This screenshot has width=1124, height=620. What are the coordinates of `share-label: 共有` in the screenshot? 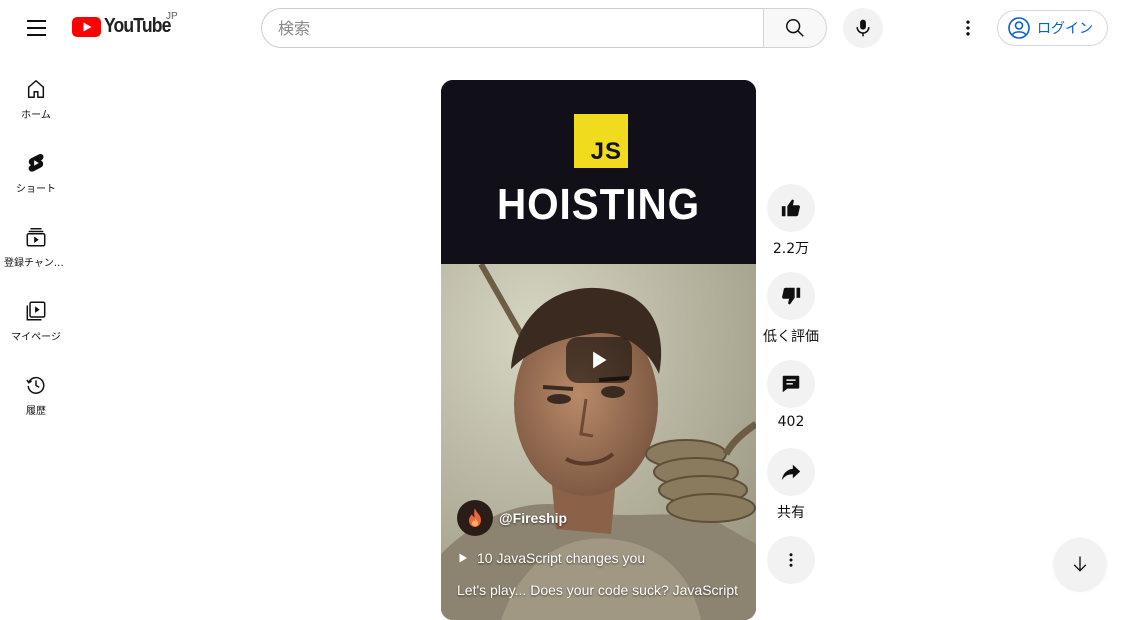 It's located at (791, 513).